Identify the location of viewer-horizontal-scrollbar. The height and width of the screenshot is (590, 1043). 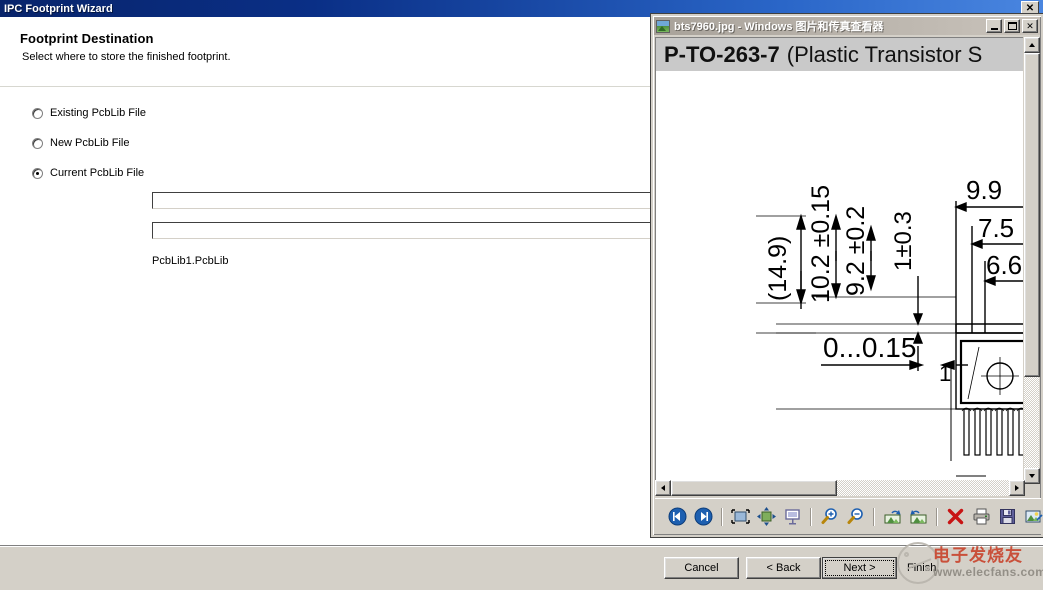
(840, 488).